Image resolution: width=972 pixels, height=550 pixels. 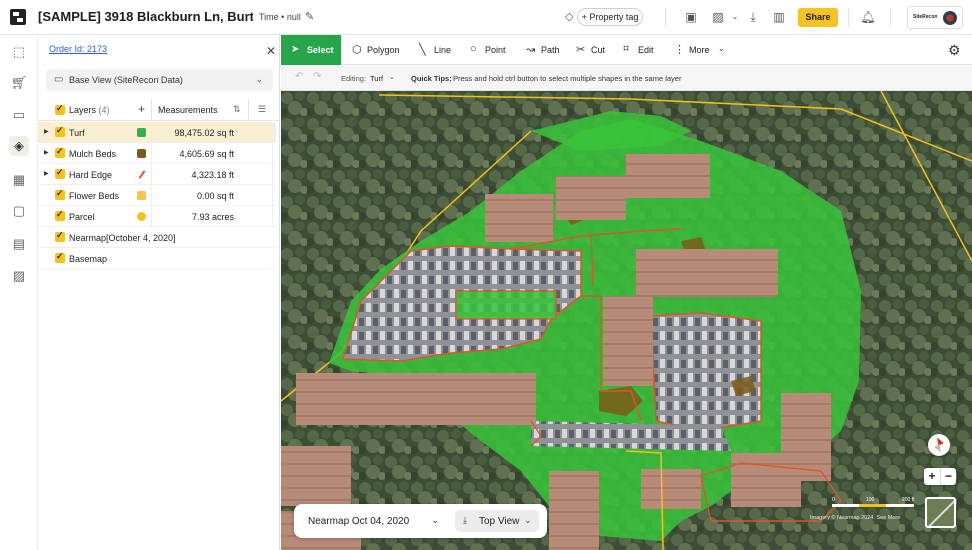 I want to click on company-logo: SiteRecon, so click(x=935, y=17).